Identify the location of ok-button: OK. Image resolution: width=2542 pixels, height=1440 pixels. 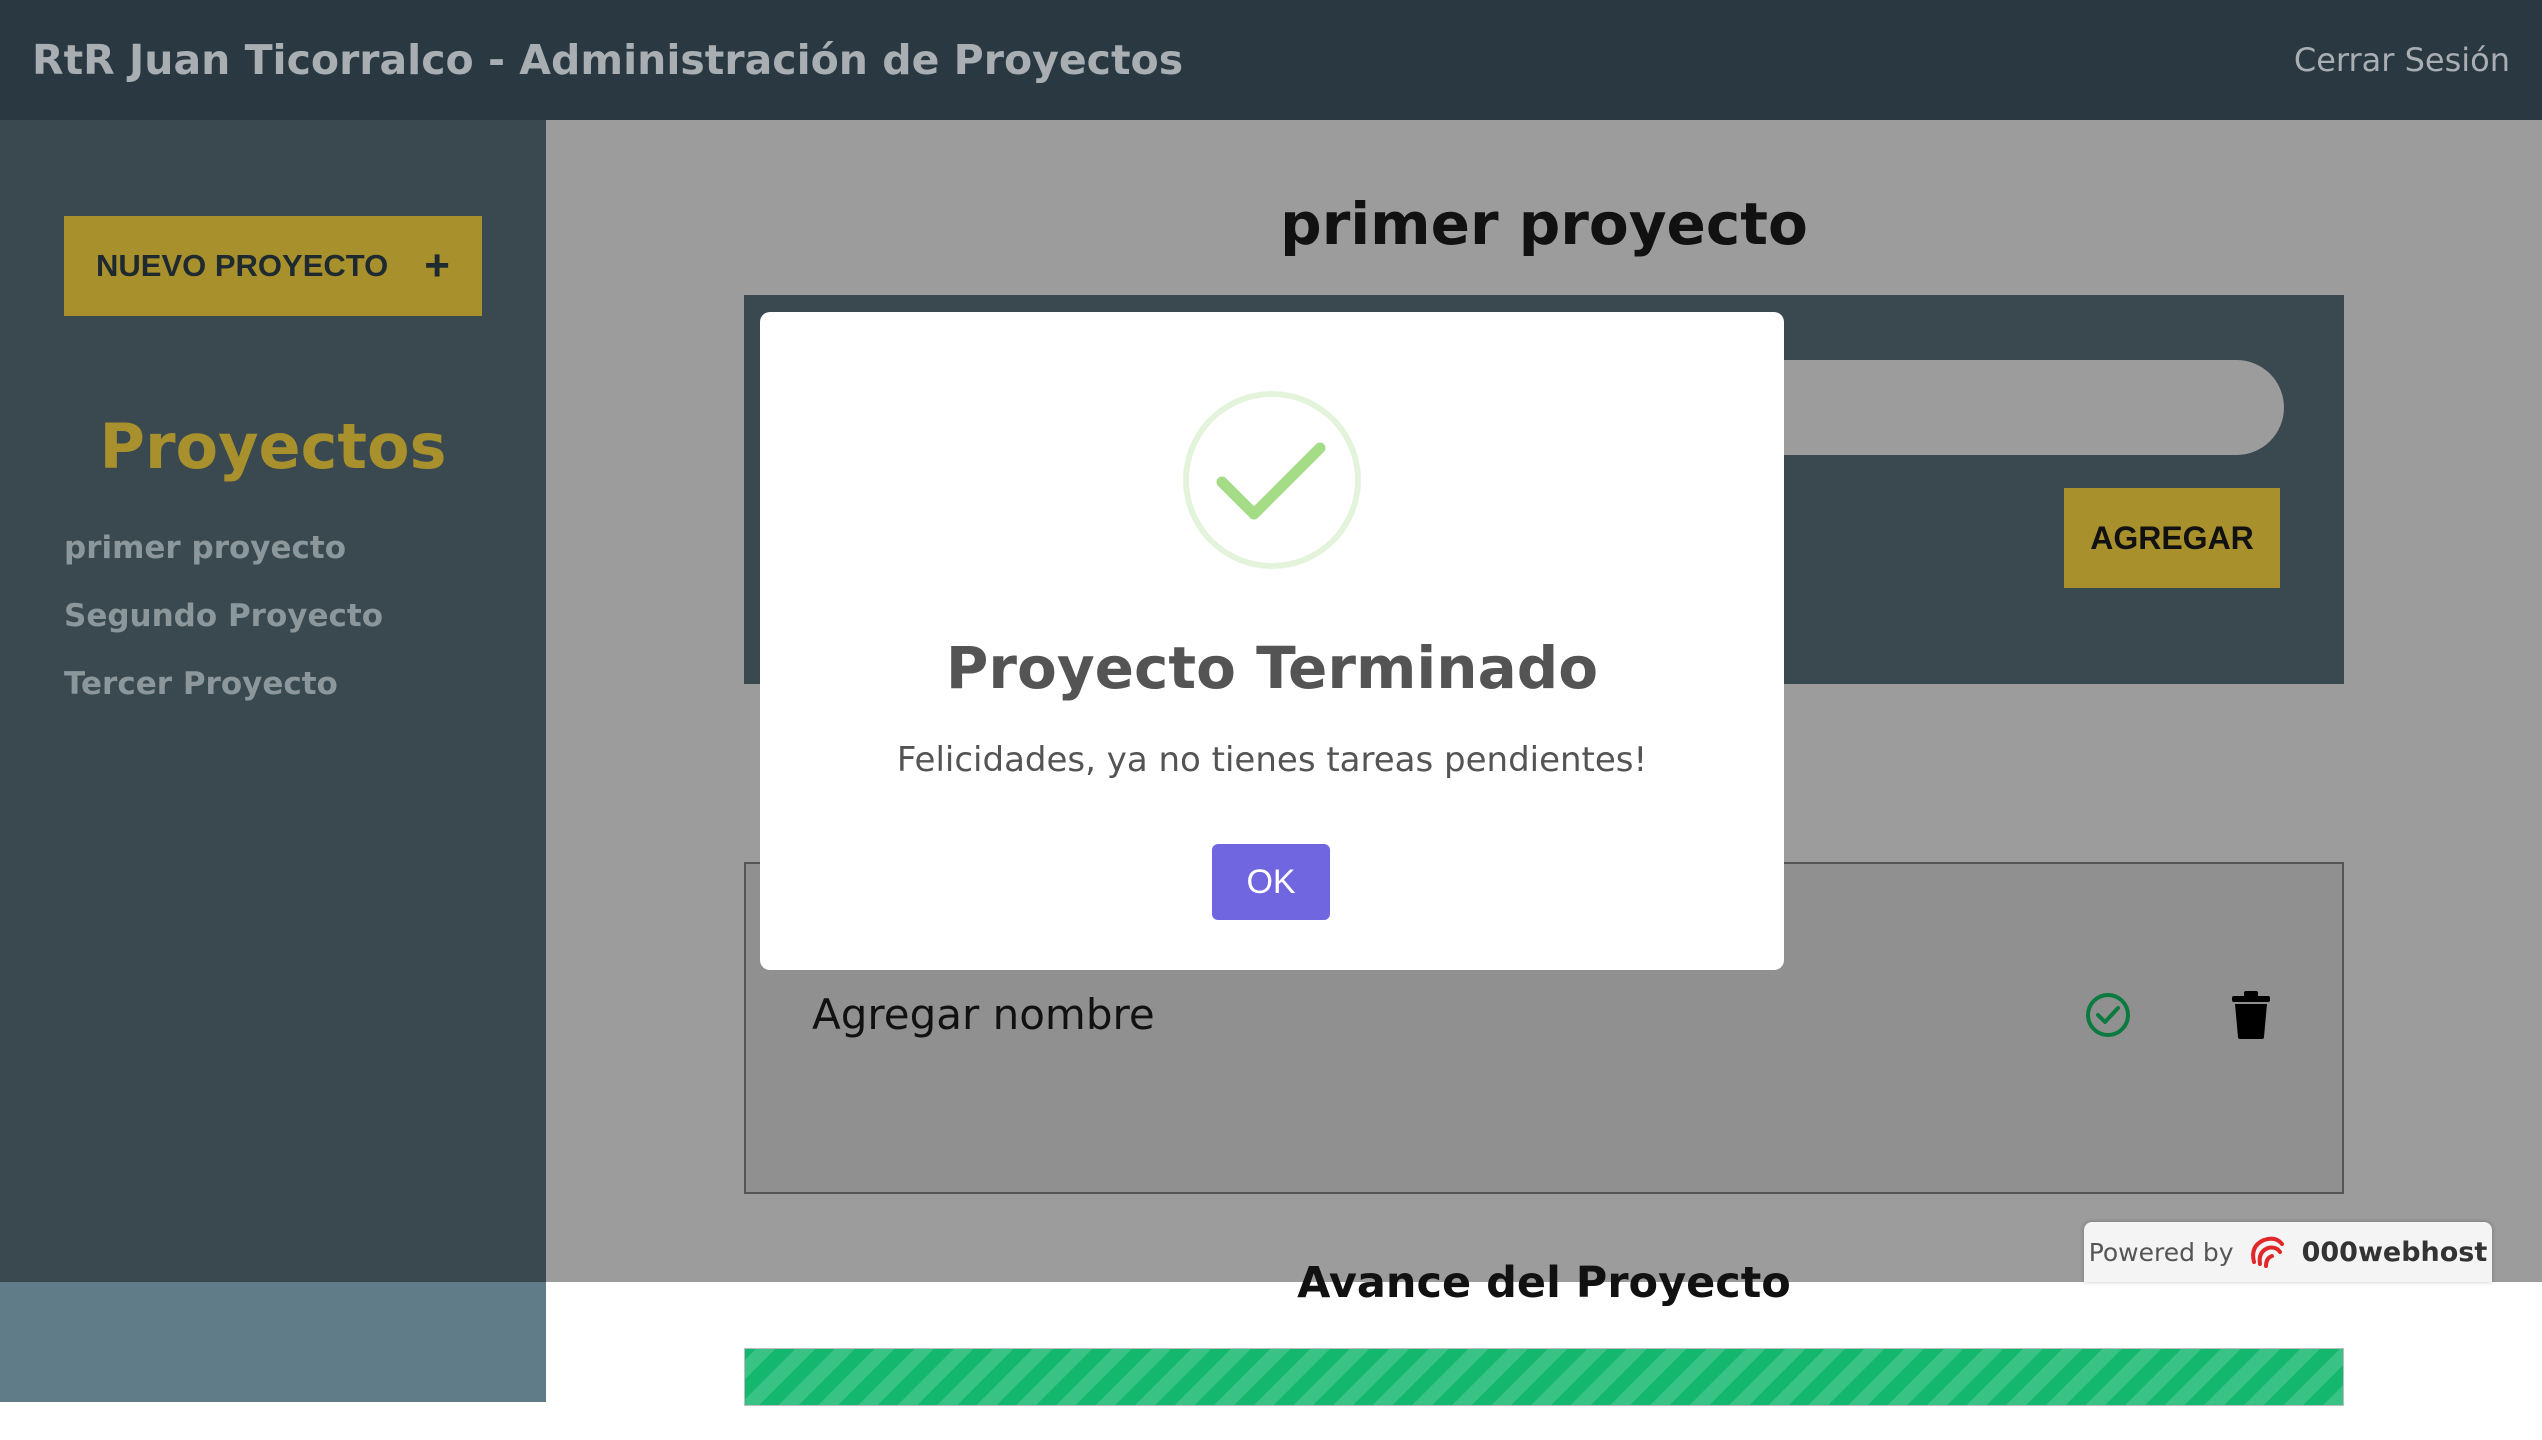
(1271, 882).